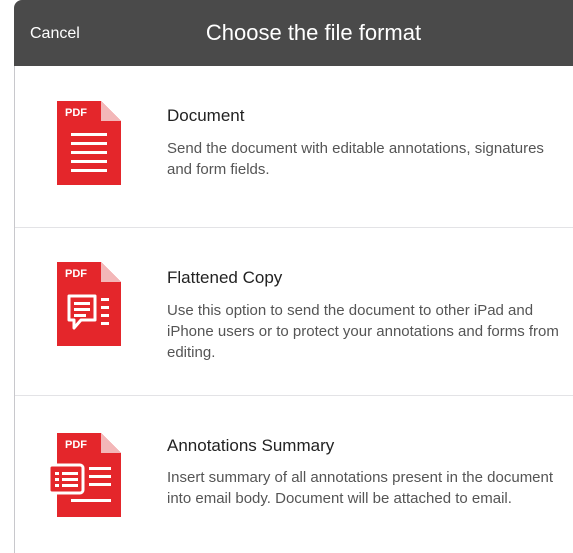 The image size is (573, 553). What do you see at coordinates (89, 304) in the screenshot?
I see `pdf-flattened-icon: PDF` at bounding box center [89, 304].